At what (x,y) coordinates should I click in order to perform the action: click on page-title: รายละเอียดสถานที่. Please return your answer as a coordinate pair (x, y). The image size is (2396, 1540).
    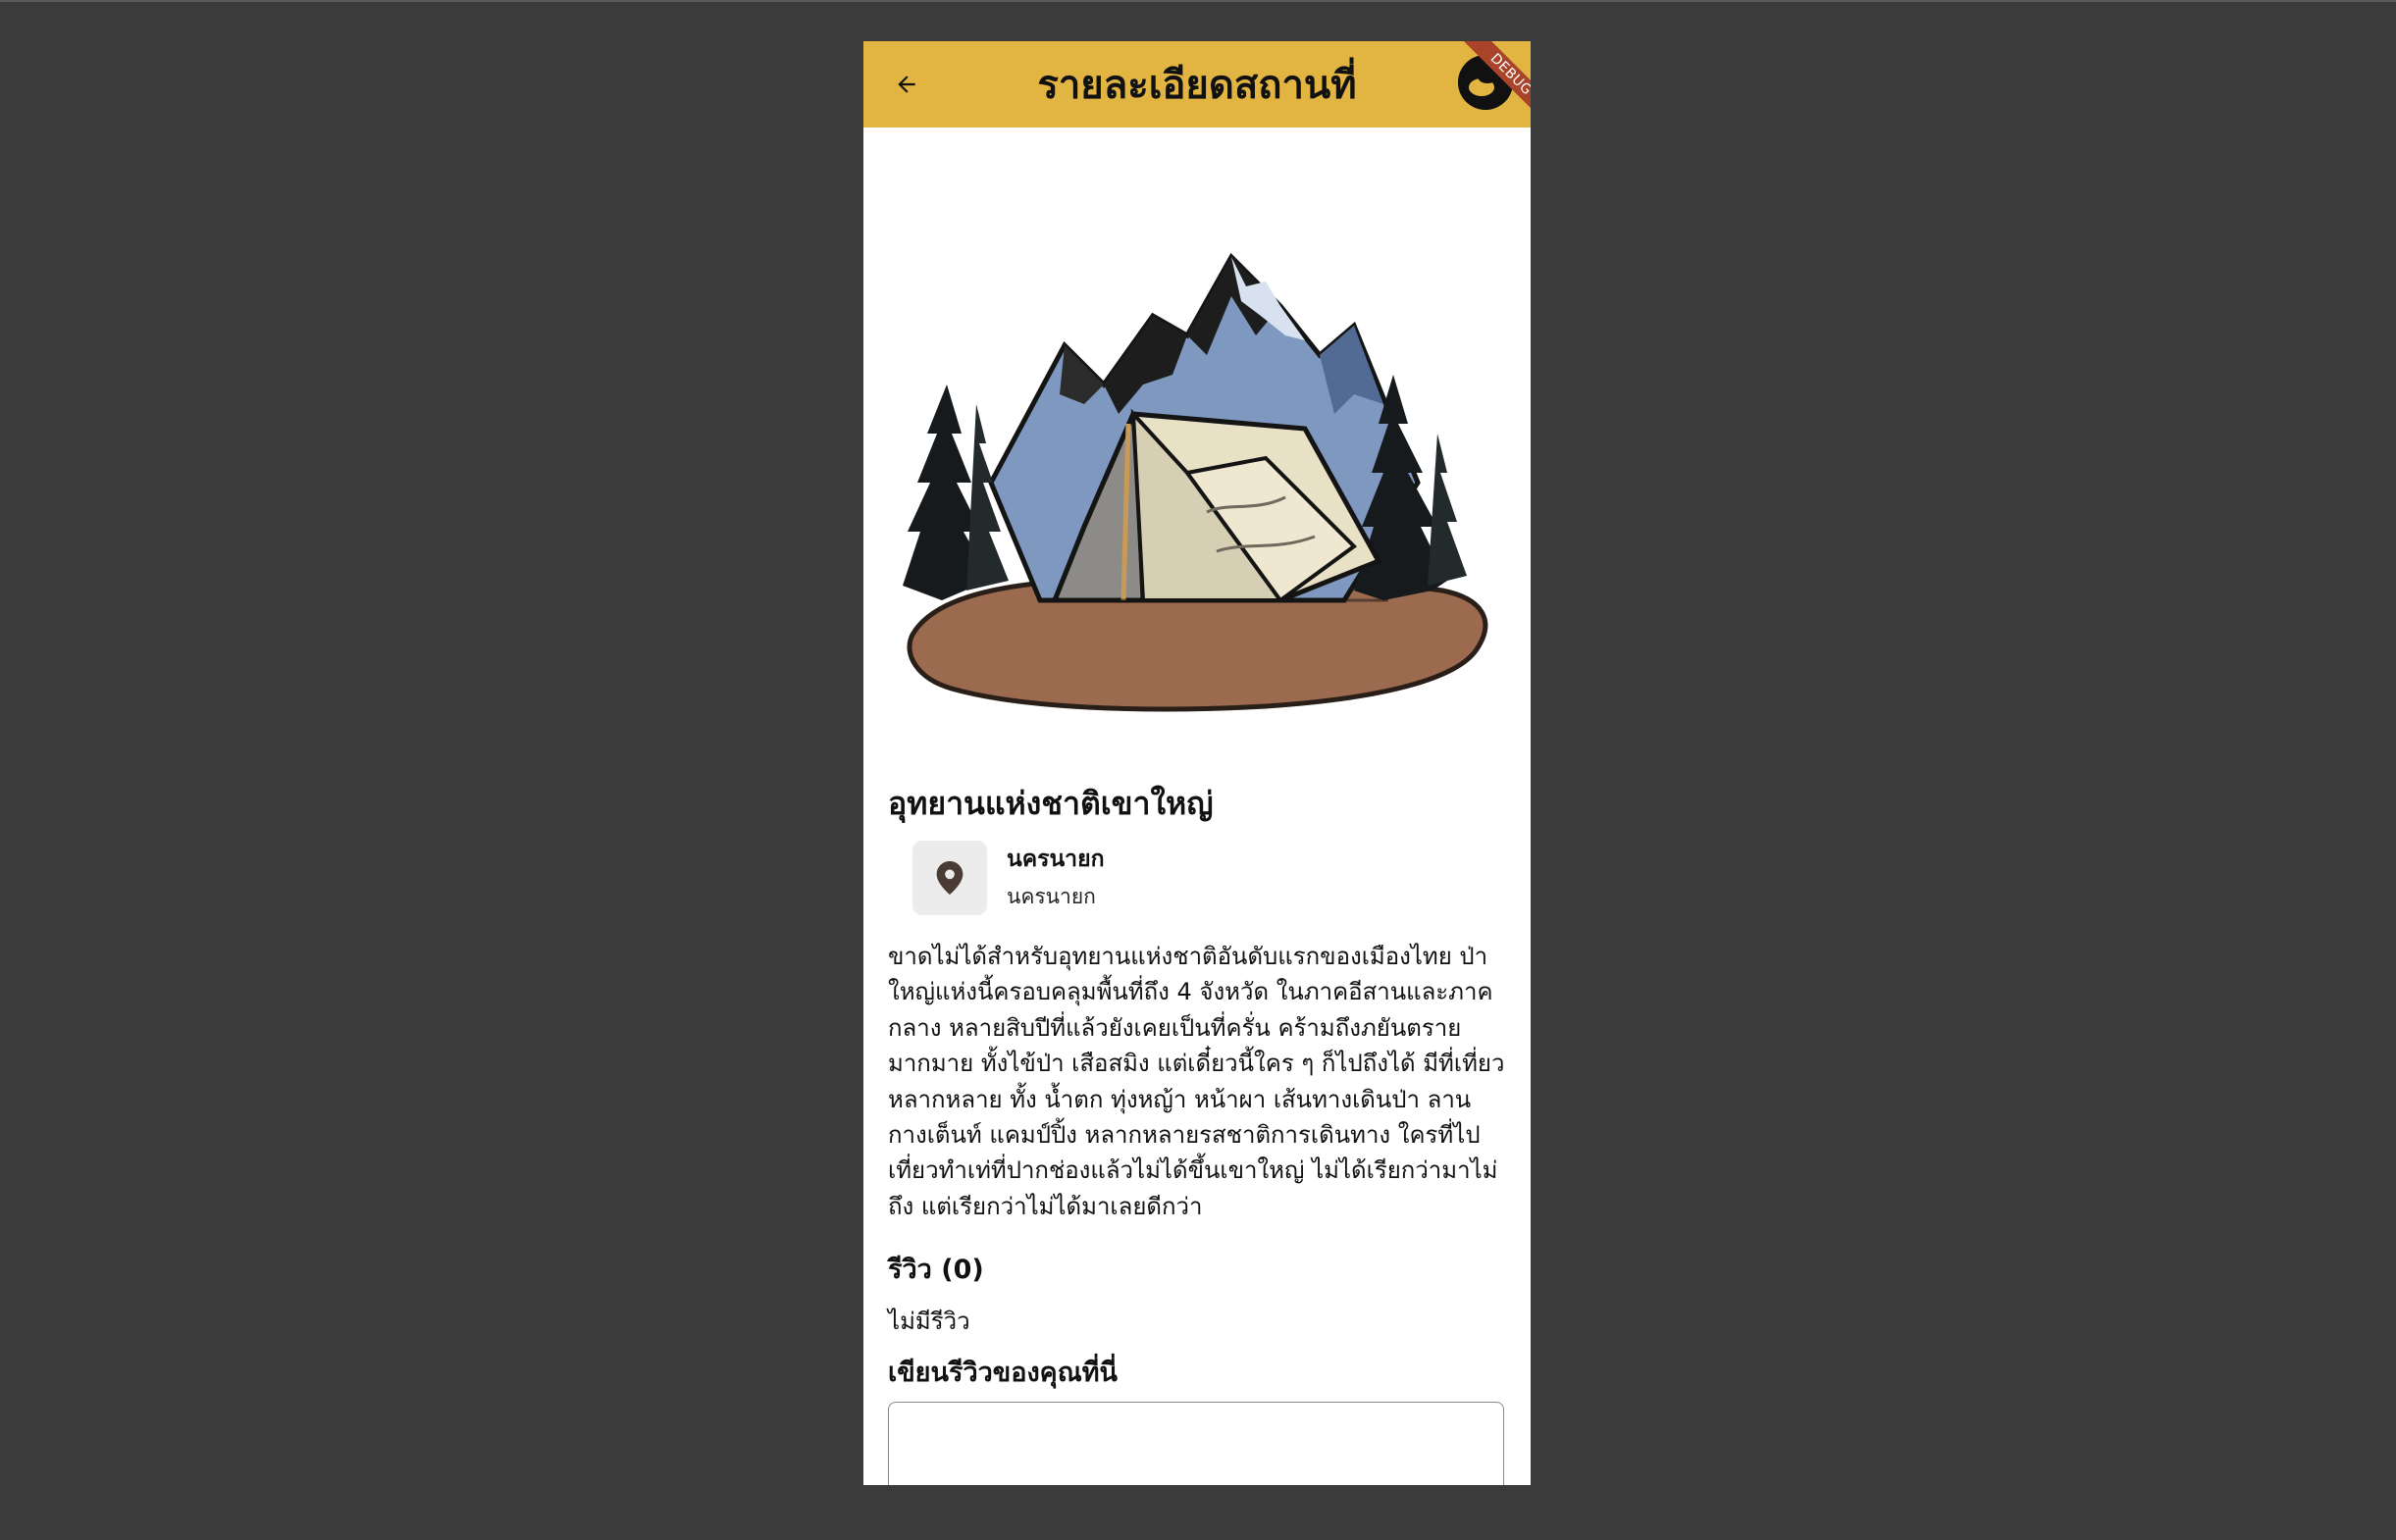
    Looking at the image, I should click on (1197, 85).